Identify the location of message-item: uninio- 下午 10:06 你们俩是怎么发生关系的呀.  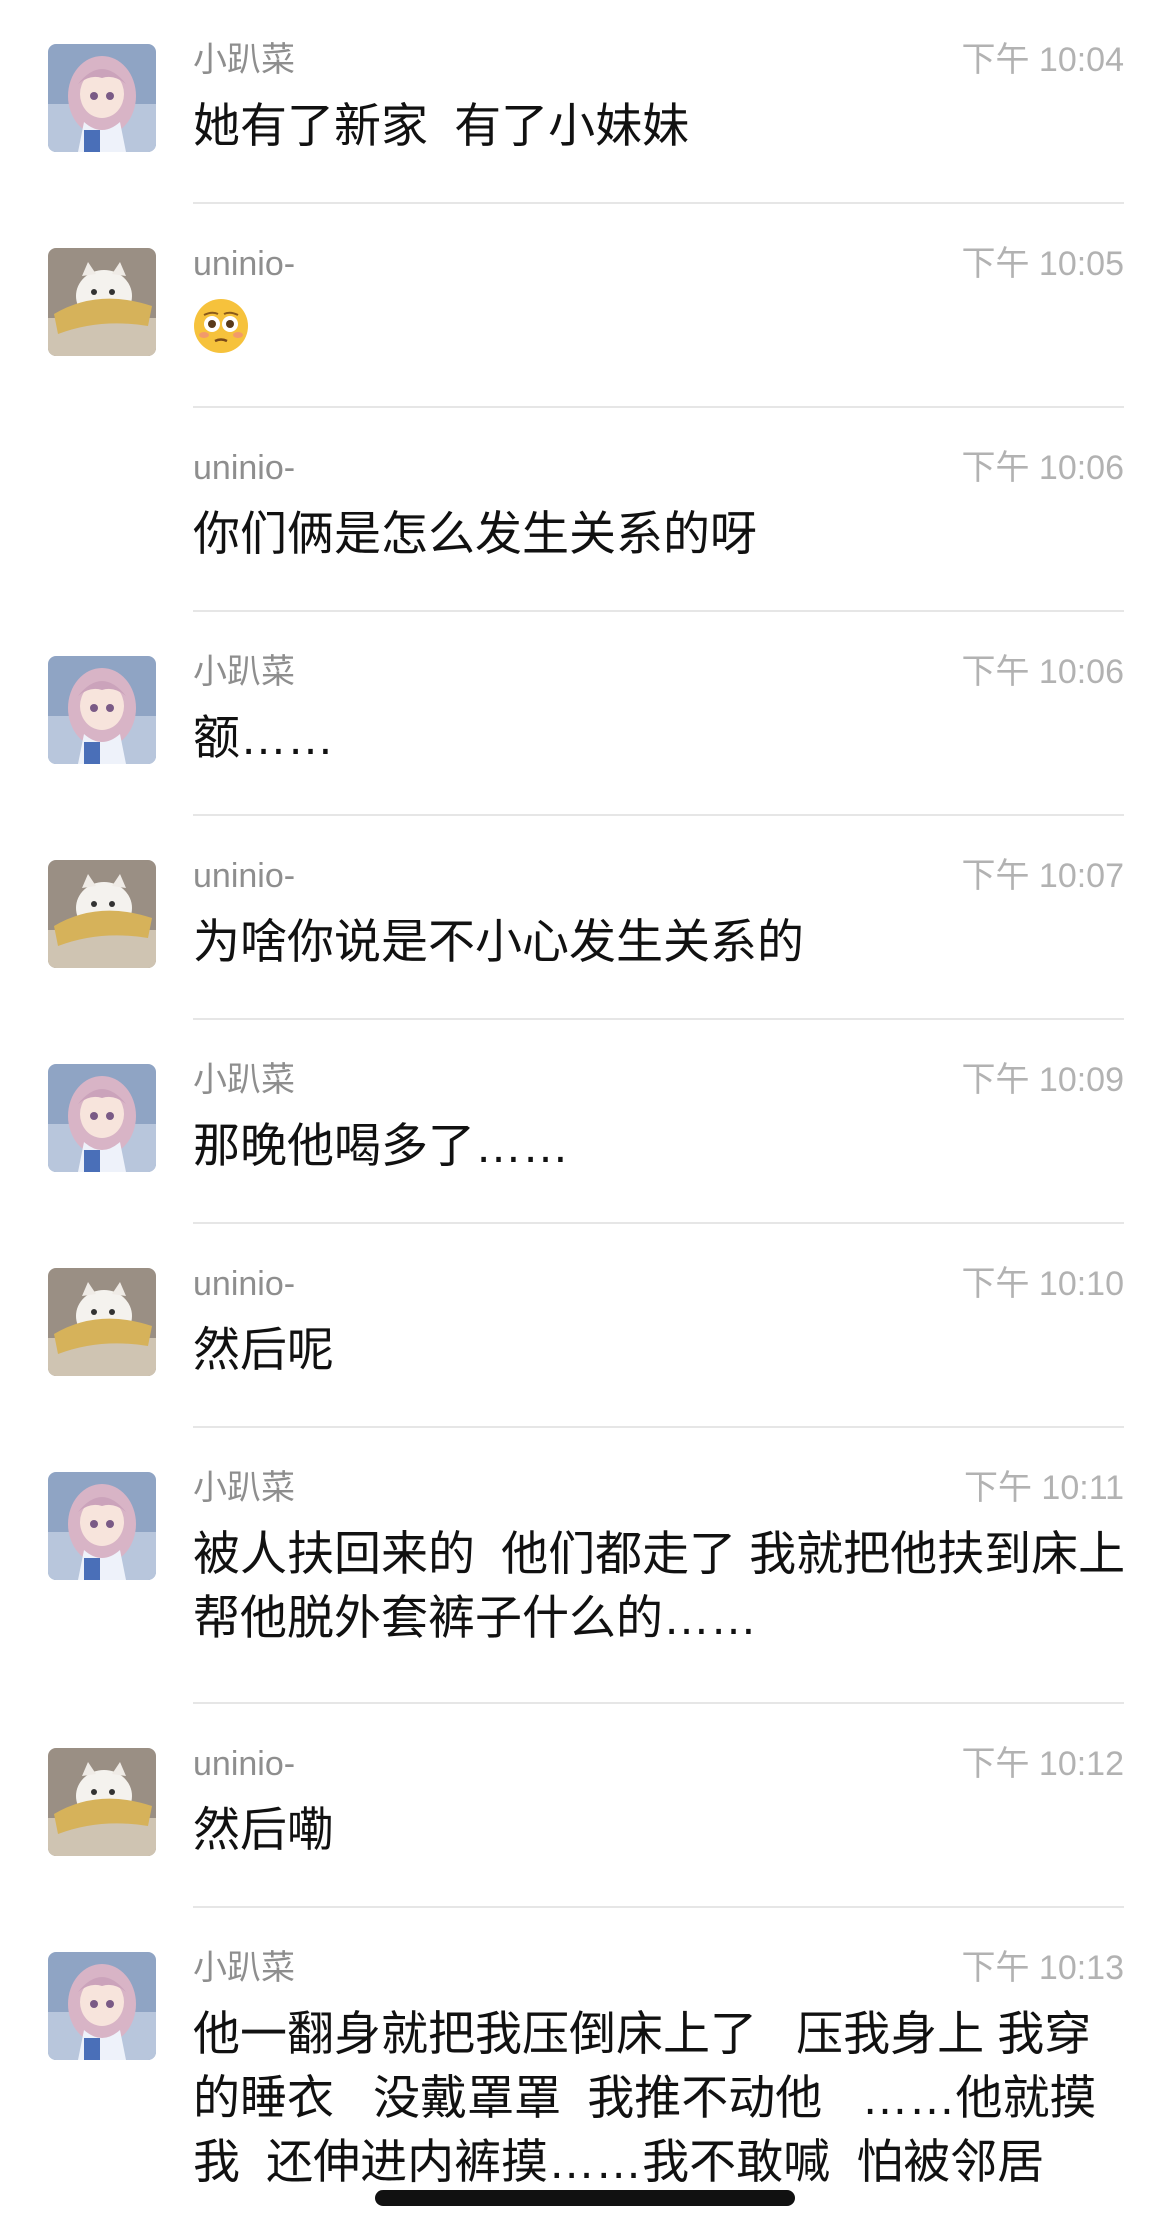
(585, 510).